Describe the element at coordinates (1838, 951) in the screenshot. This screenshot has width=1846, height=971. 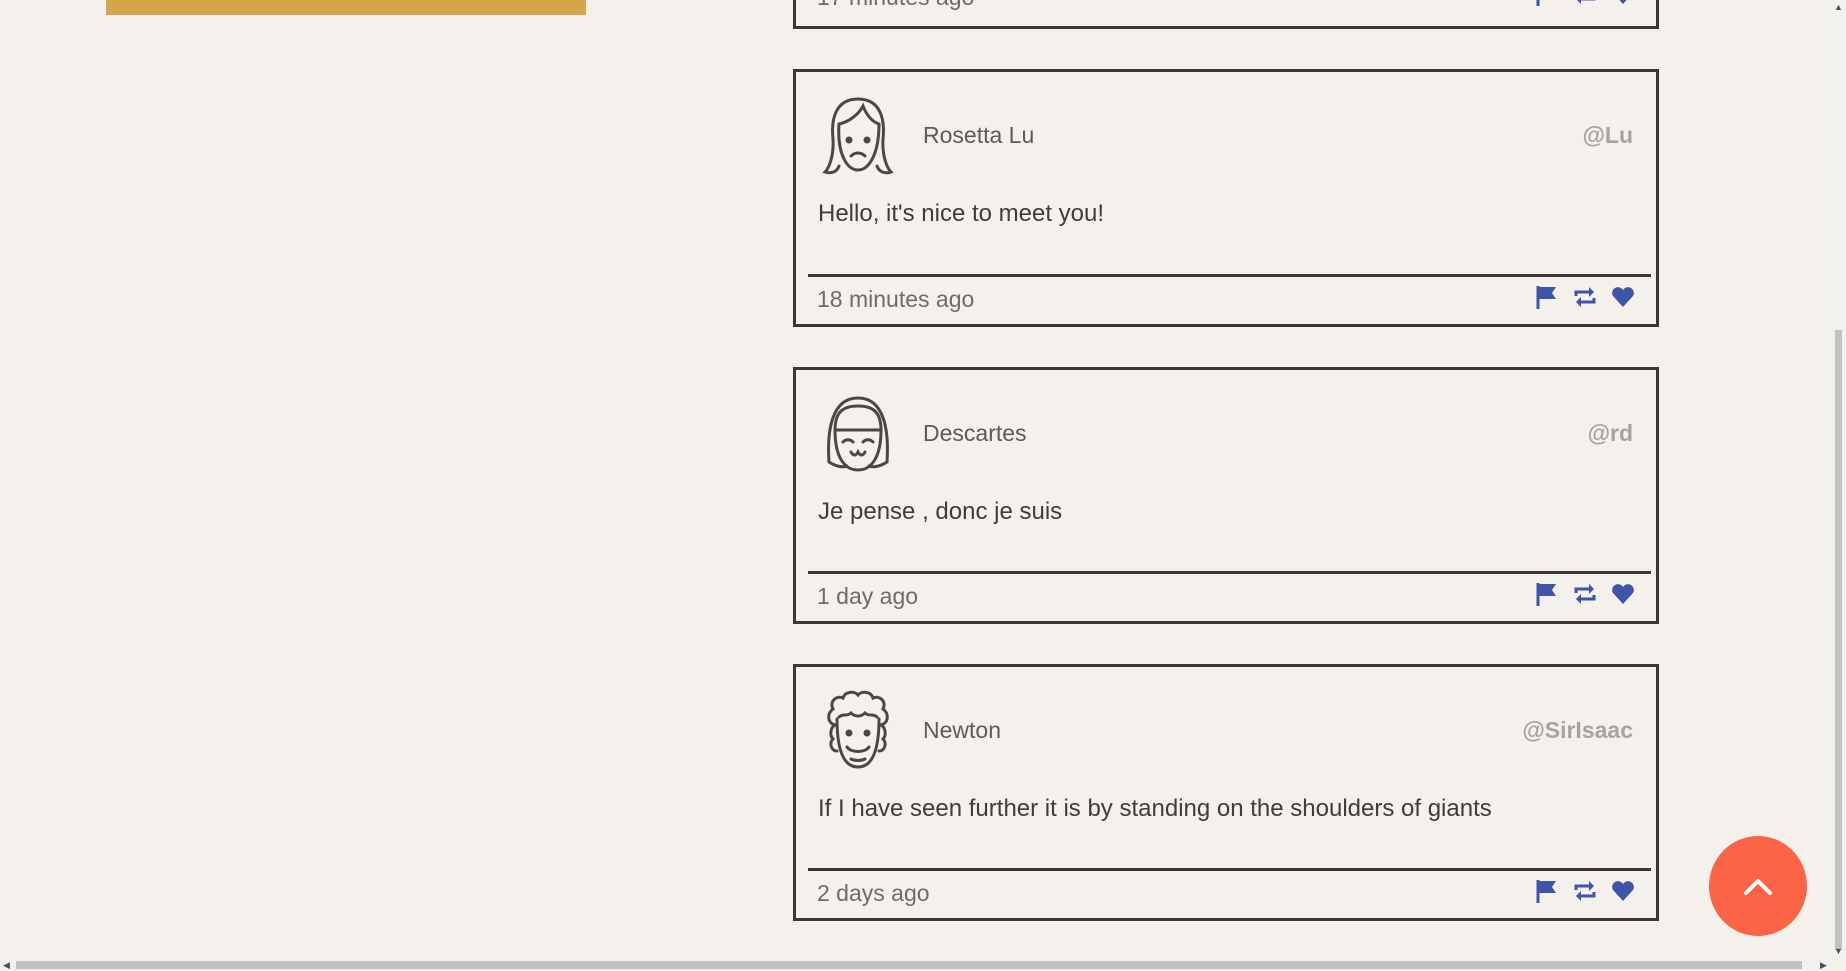
I see `scroll-down-arrow-icon: ▼` at that location.